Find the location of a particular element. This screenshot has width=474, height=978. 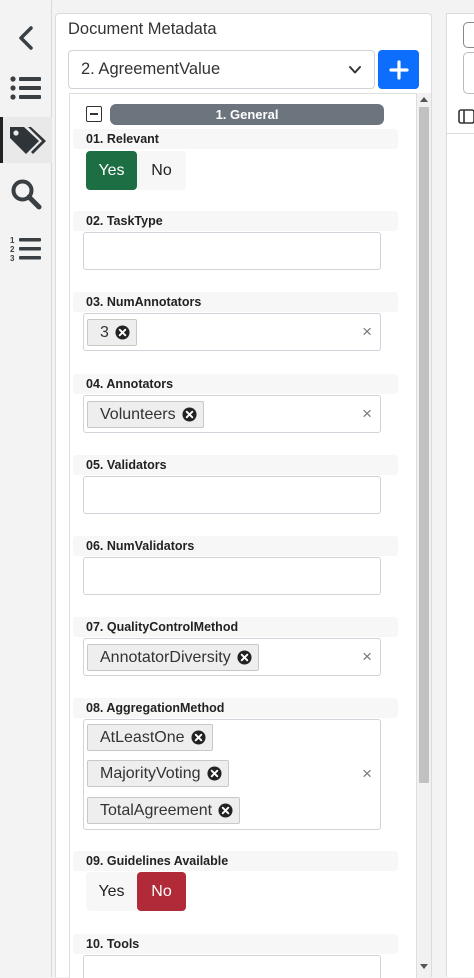

field-label: 10. Tools is located at coordinates (235, 944).